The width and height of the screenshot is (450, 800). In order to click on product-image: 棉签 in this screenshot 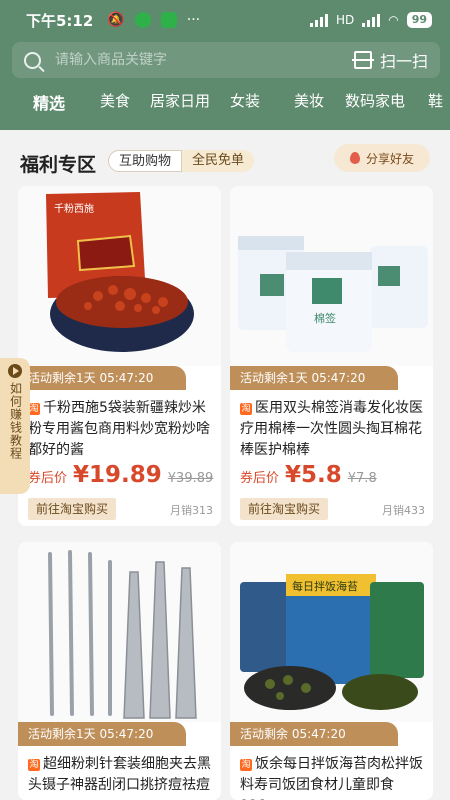, I will do `click(331, 276)`.